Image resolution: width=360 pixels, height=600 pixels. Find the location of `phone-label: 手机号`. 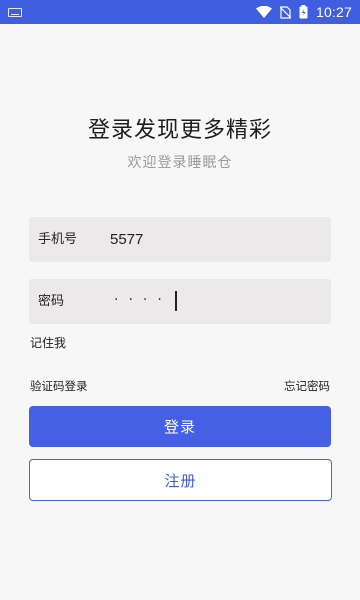

phone-label: 手机号 is located at coordinates (58, 239).